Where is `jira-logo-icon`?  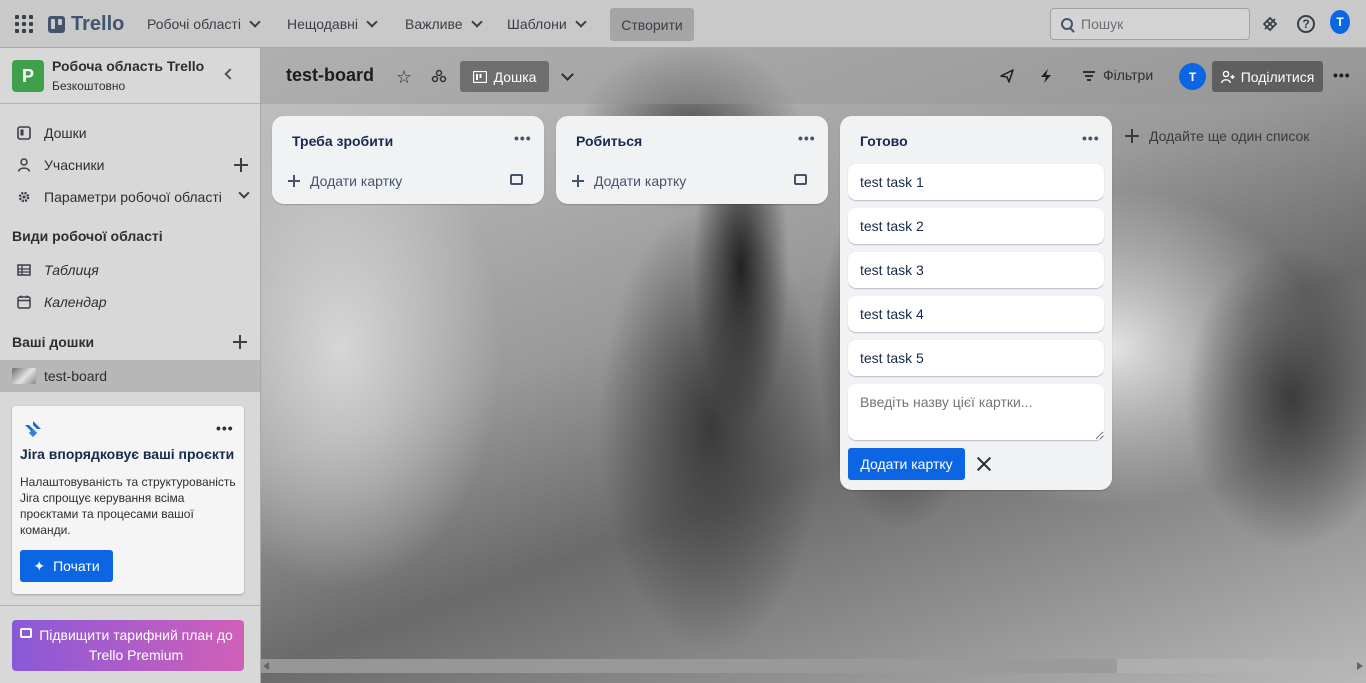
jira-logo-icon is located at coordinates (33, 429).